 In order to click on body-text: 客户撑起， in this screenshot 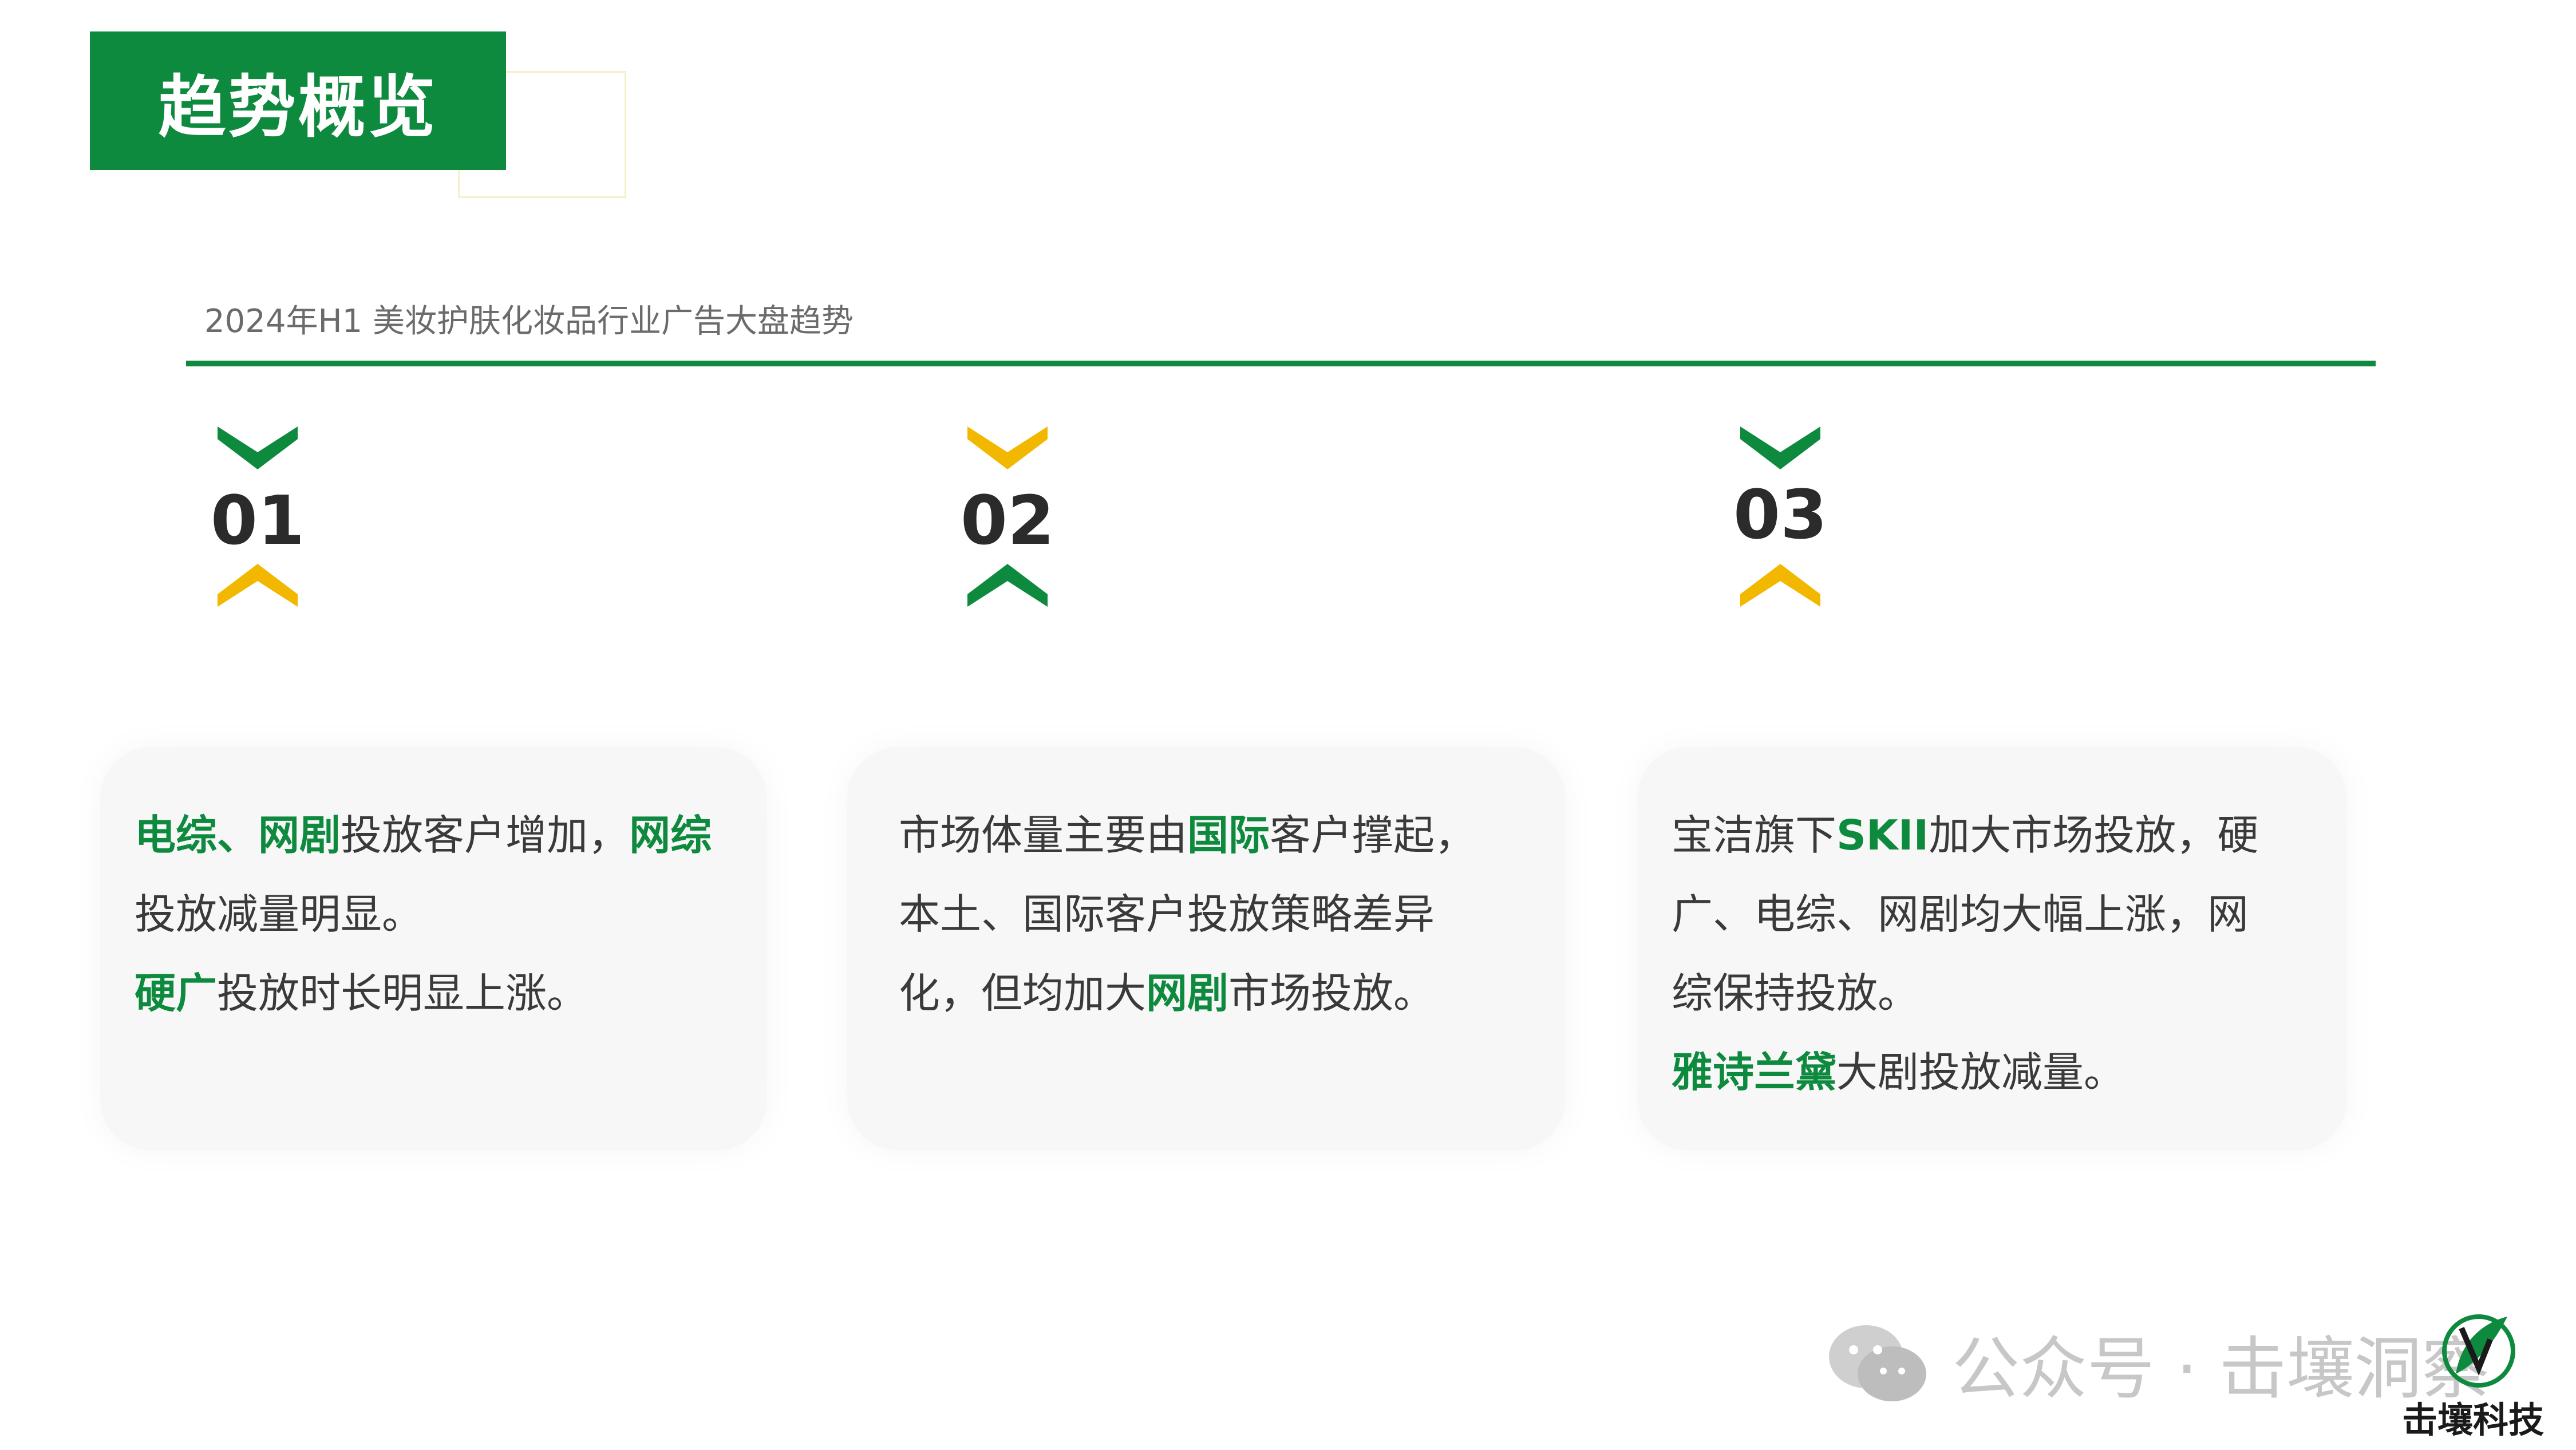, I will do `click(1373, 835)`.